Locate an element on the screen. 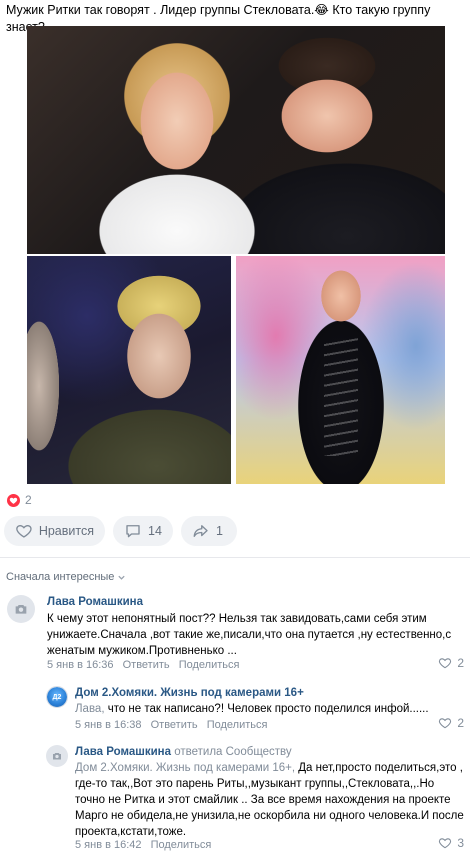 This screenshot has height=854, width=470. comment-author-name: Лава Ромашкина is located at coordinates (123, 752).